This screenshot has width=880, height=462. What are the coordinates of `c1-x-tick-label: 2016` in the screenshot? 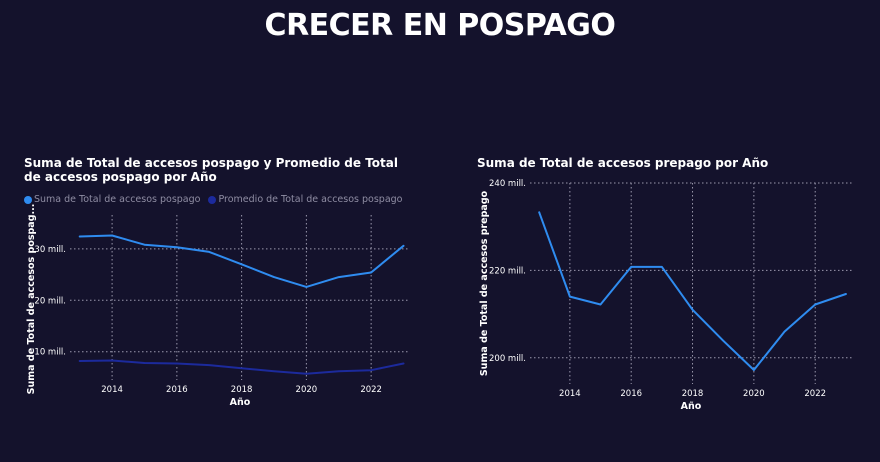 It's located at (631, 394).